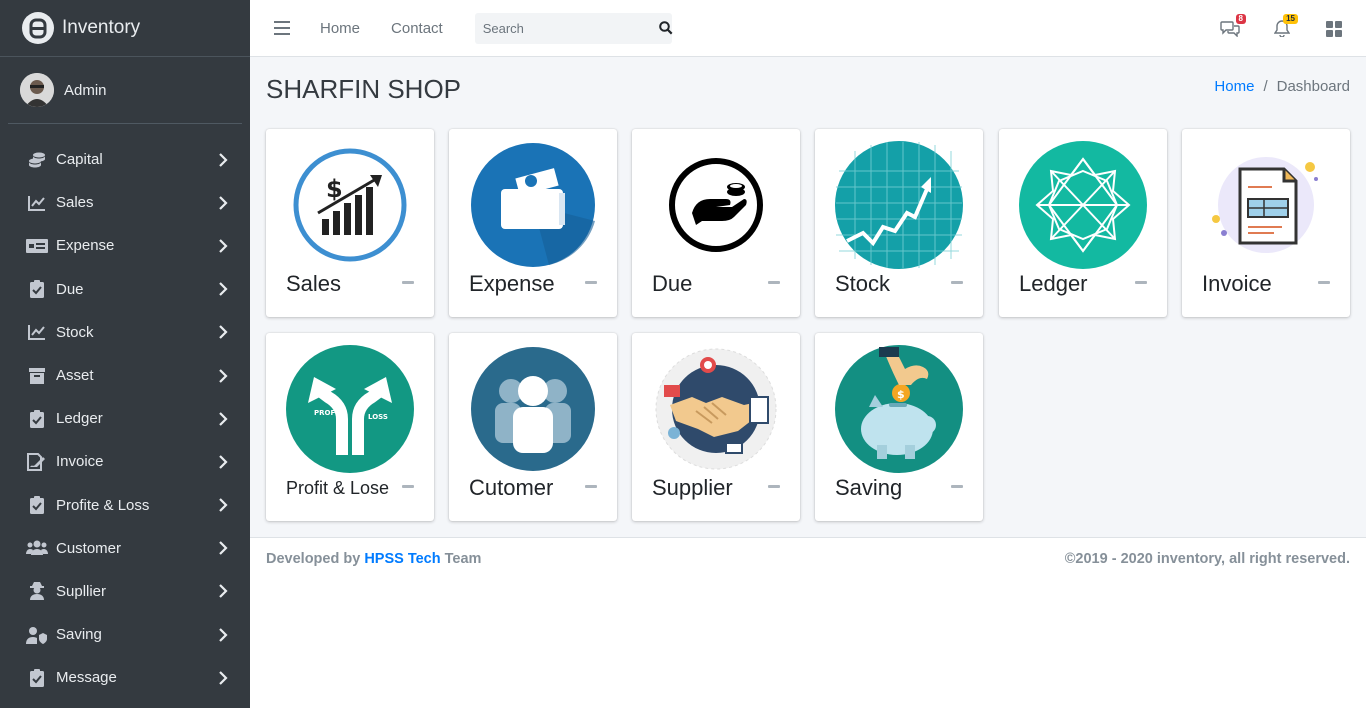 The image size is (1366, 708). I want to click on card-label: Profit & Lose, so click(338, 488).